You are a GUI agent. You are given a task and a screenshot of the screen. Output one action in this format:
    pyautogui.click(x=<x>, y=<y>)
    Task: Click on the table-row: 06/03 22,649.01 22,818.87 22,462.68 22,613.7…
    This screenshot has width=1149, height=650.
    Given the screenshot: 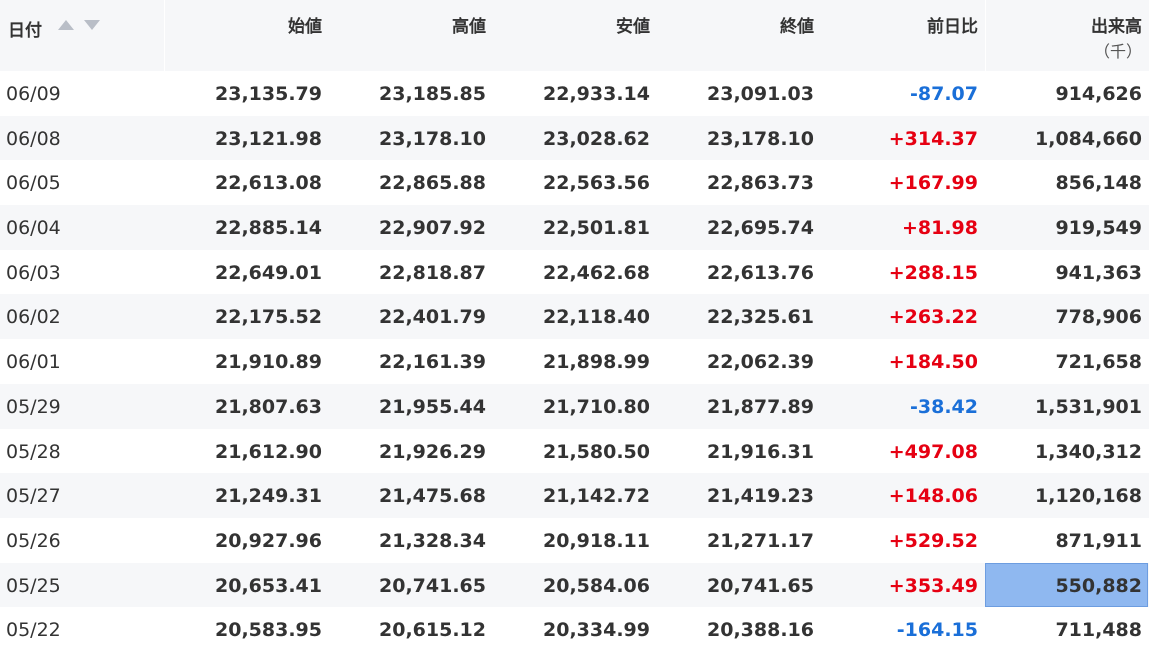 What is the action you would take?
    pyautogui.click(x=574, y=272)
    